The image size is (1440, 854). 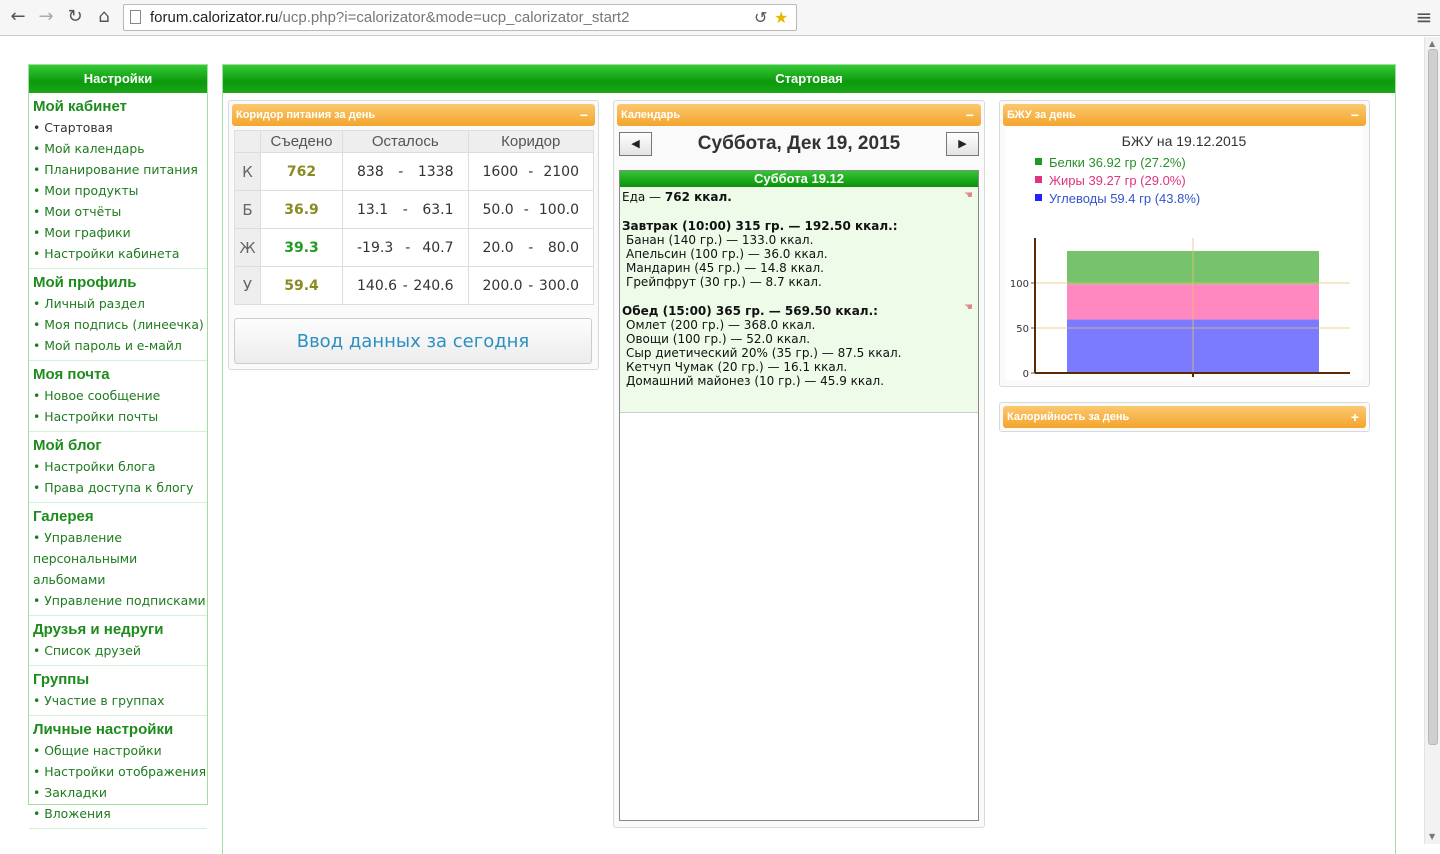 What do you see at coordinates (530, 285) in the screenshot?
I see `corridor-range: 200.0-300.0` at bounding box center [530, 285].